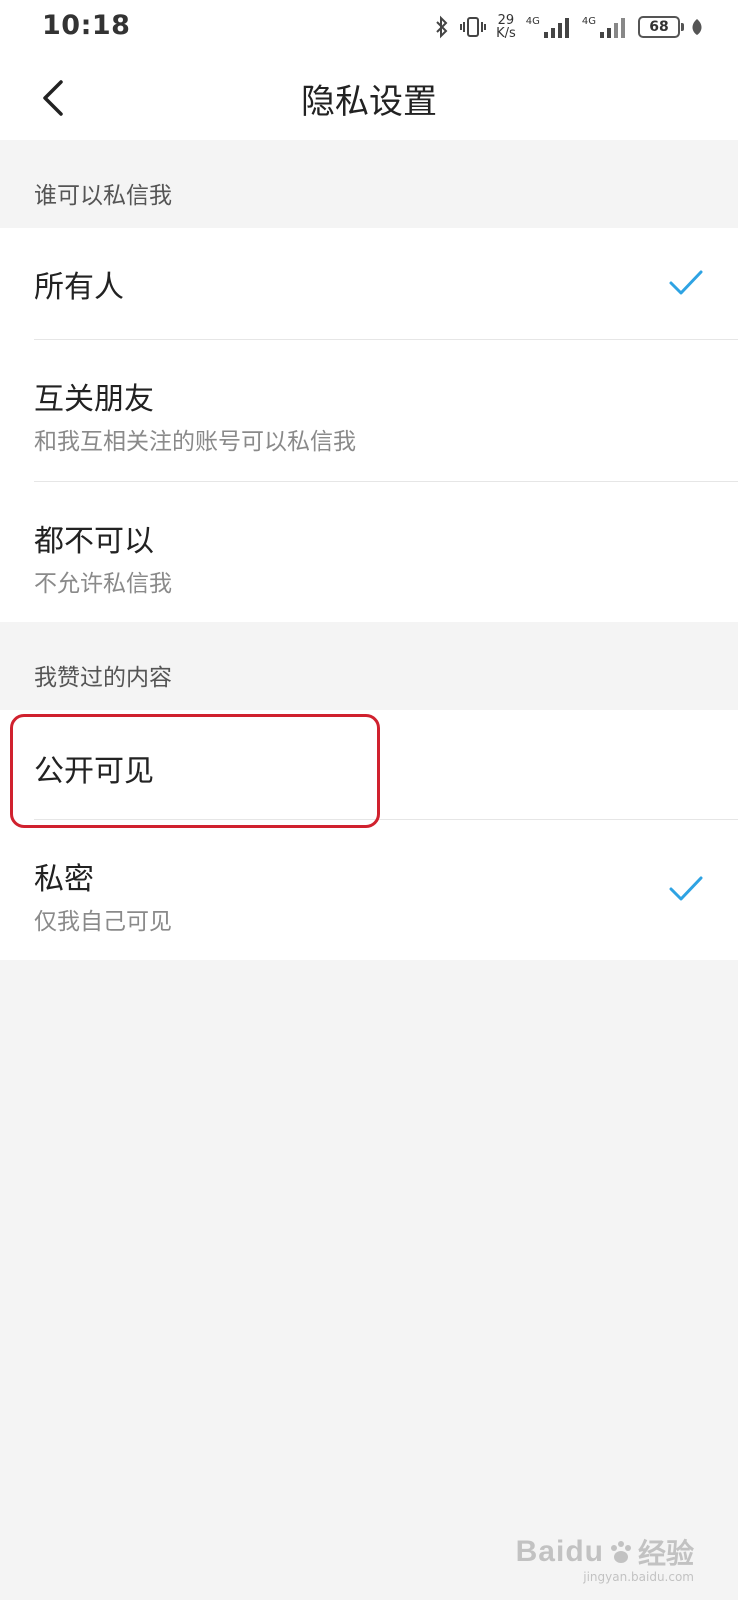  I want to click on title-bar: 隐私设置, so click(369, 98).